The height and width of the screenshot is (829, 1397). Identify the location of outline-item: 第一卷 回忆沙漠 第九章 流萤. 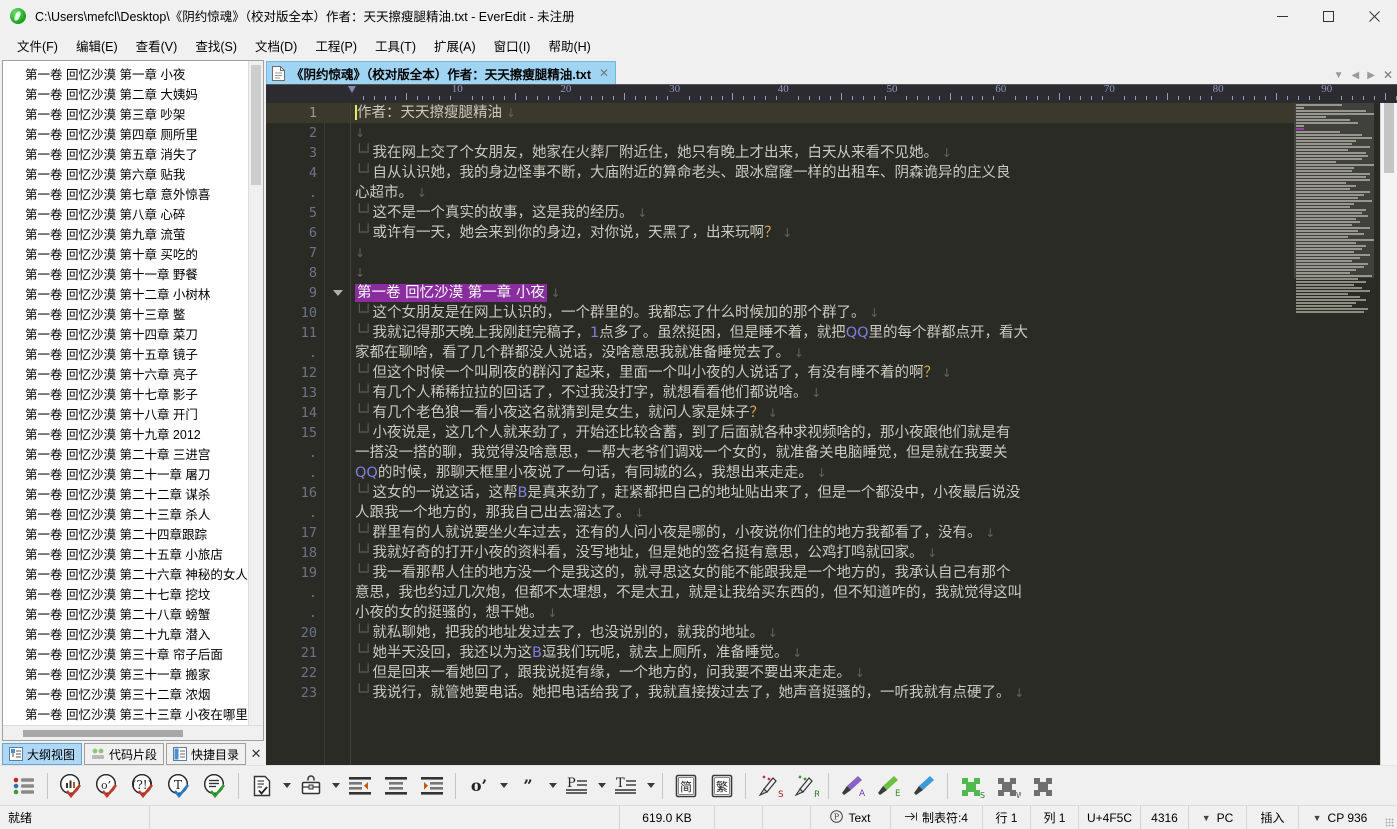
(133, 235).